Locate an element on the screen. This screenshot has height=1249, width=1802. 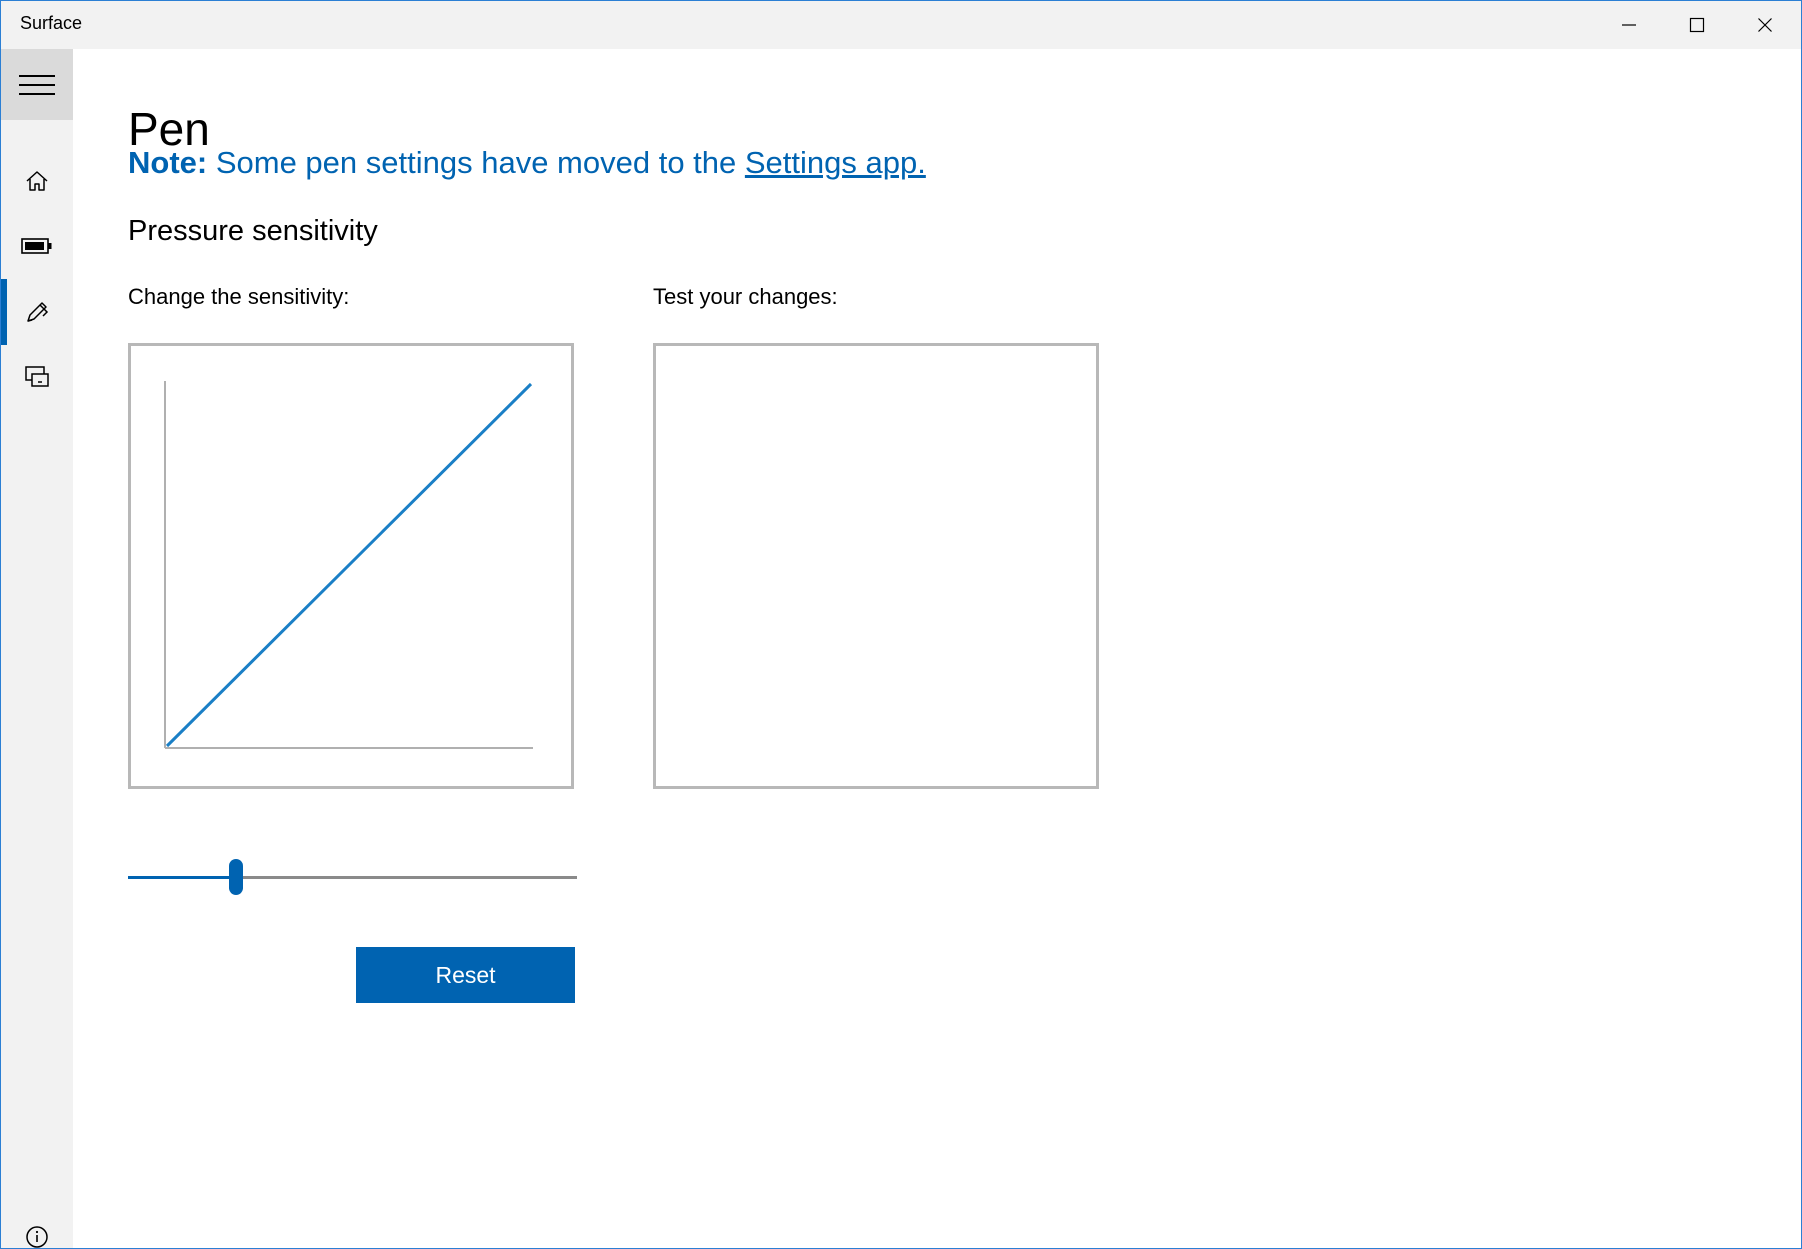
pen-test-canvas is located at coordinates (876, 566).